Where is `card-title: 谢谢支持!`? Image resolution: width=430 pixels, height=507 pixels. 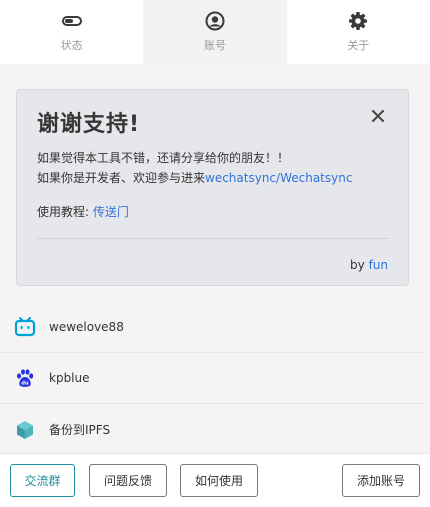 card-title: 谢谢支持! is located at coordinates (89, 124).